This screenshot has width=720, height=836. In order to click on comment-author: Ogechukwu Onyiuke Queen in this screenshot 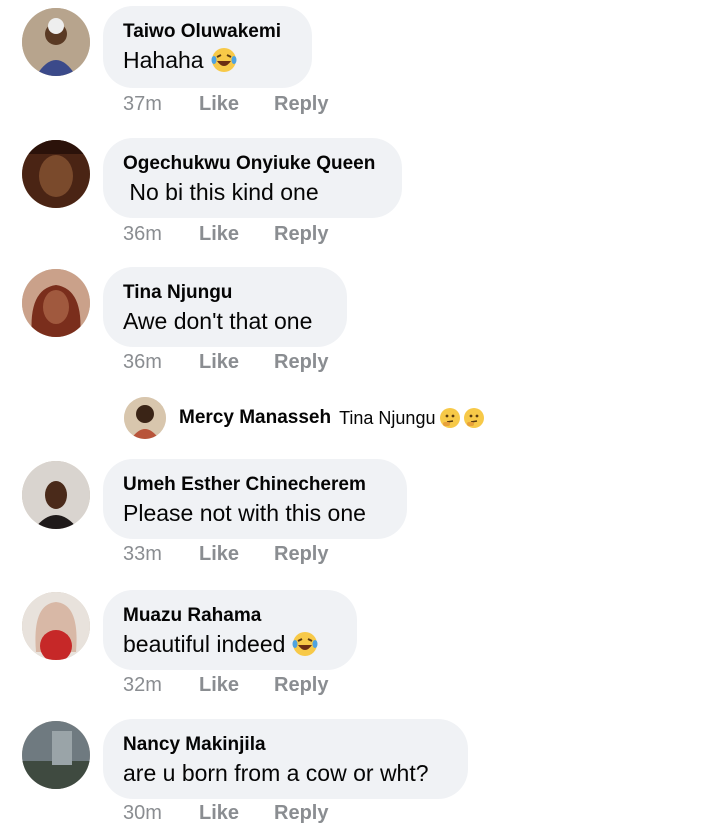, I will do `click(252, 164)`.